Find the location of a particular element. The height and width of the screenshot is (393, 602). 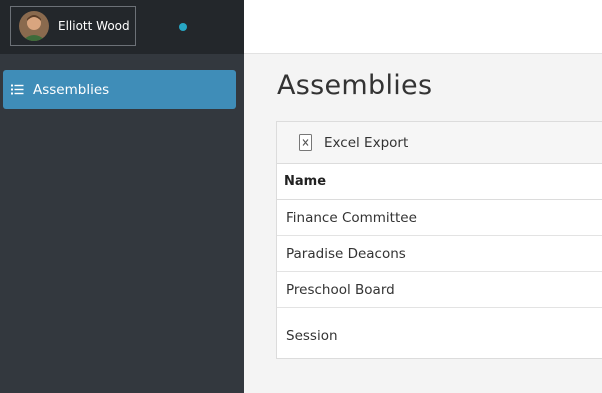

table-row: Finance Committee is located at coordinates (439, 218).